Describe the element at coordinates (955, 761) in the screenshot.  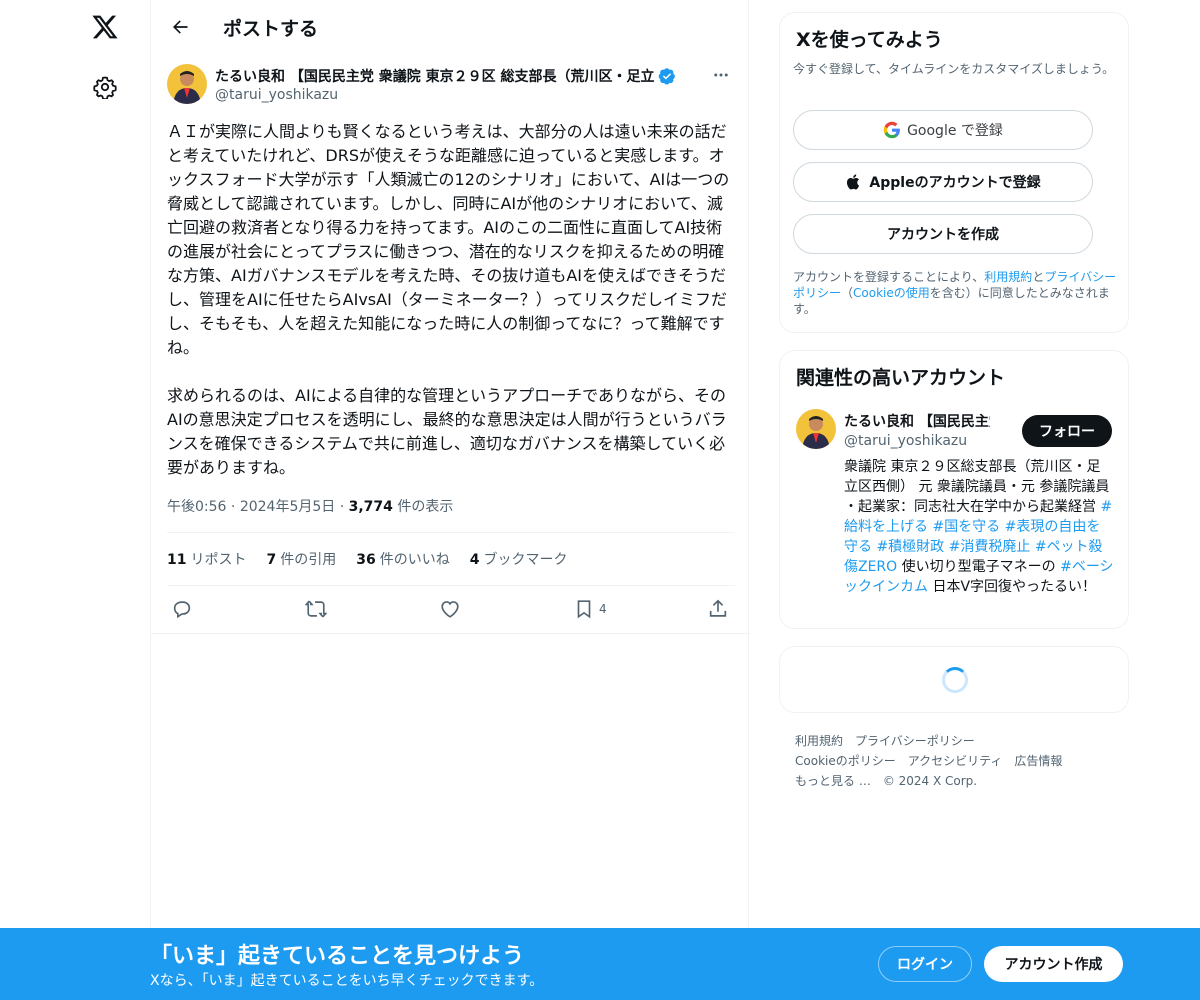
I see `footer-accessibility-link: アクセシビリティ` at that location.